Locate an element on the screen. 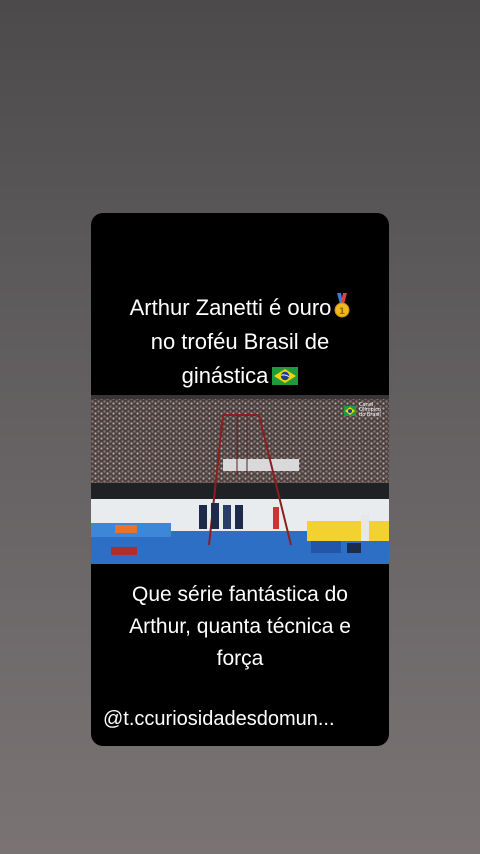  title-line-2: no troféu Brasil de is located at coordinates (240, 341).